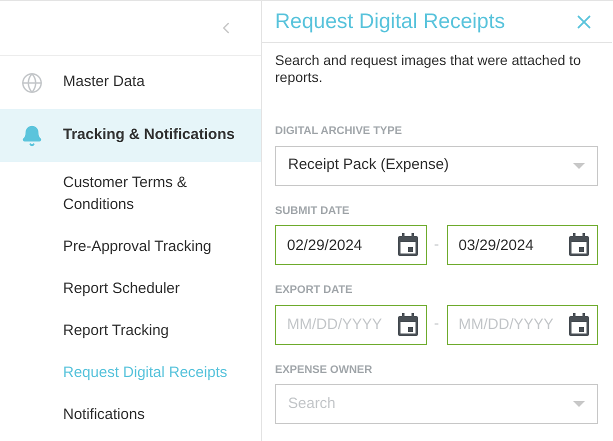  Describe the element at coordinates (152, 247) in the screenshot. I see `sidebar-link: Pre-Approval Tracking` at that location.